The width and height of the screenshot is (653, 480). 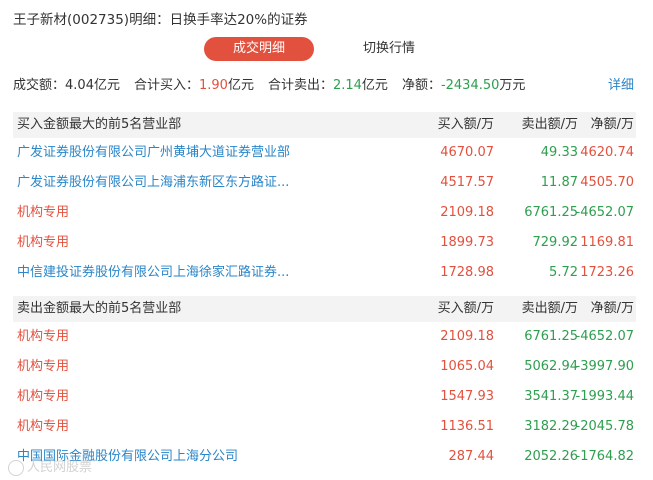 What do you see at coordinates (324, 367) in the screenshot?
I see `table-row: 机构专用 1065.04 5062.94 -3997.90` at bounding box center [324, 367].